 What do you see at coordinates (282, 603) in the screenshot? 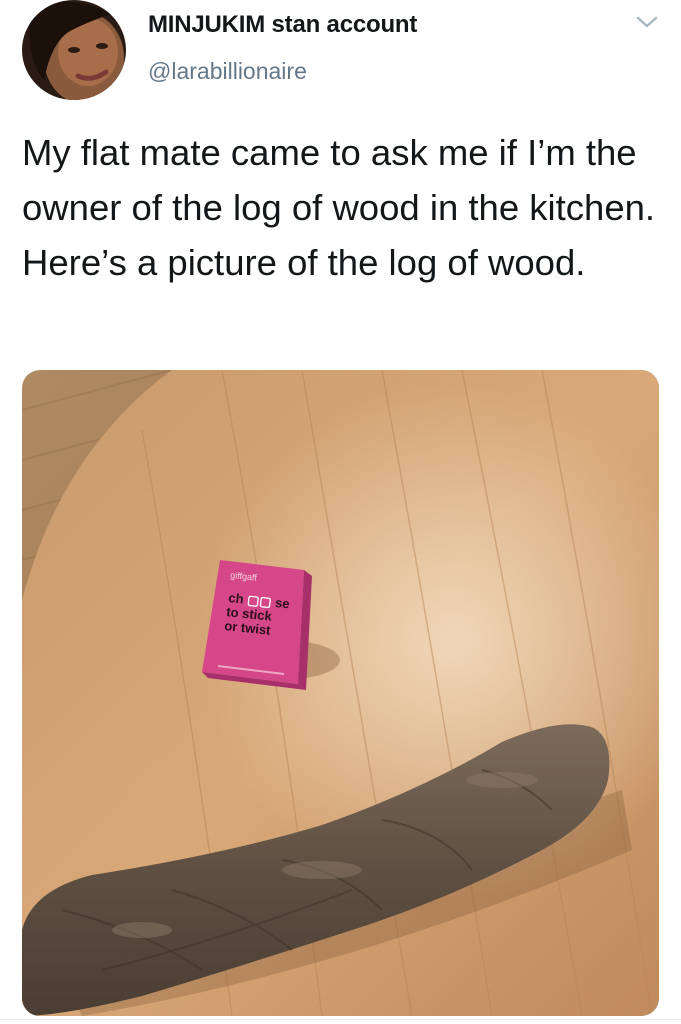
I see `box-line1-end: se` at bounding box center [282, 603].